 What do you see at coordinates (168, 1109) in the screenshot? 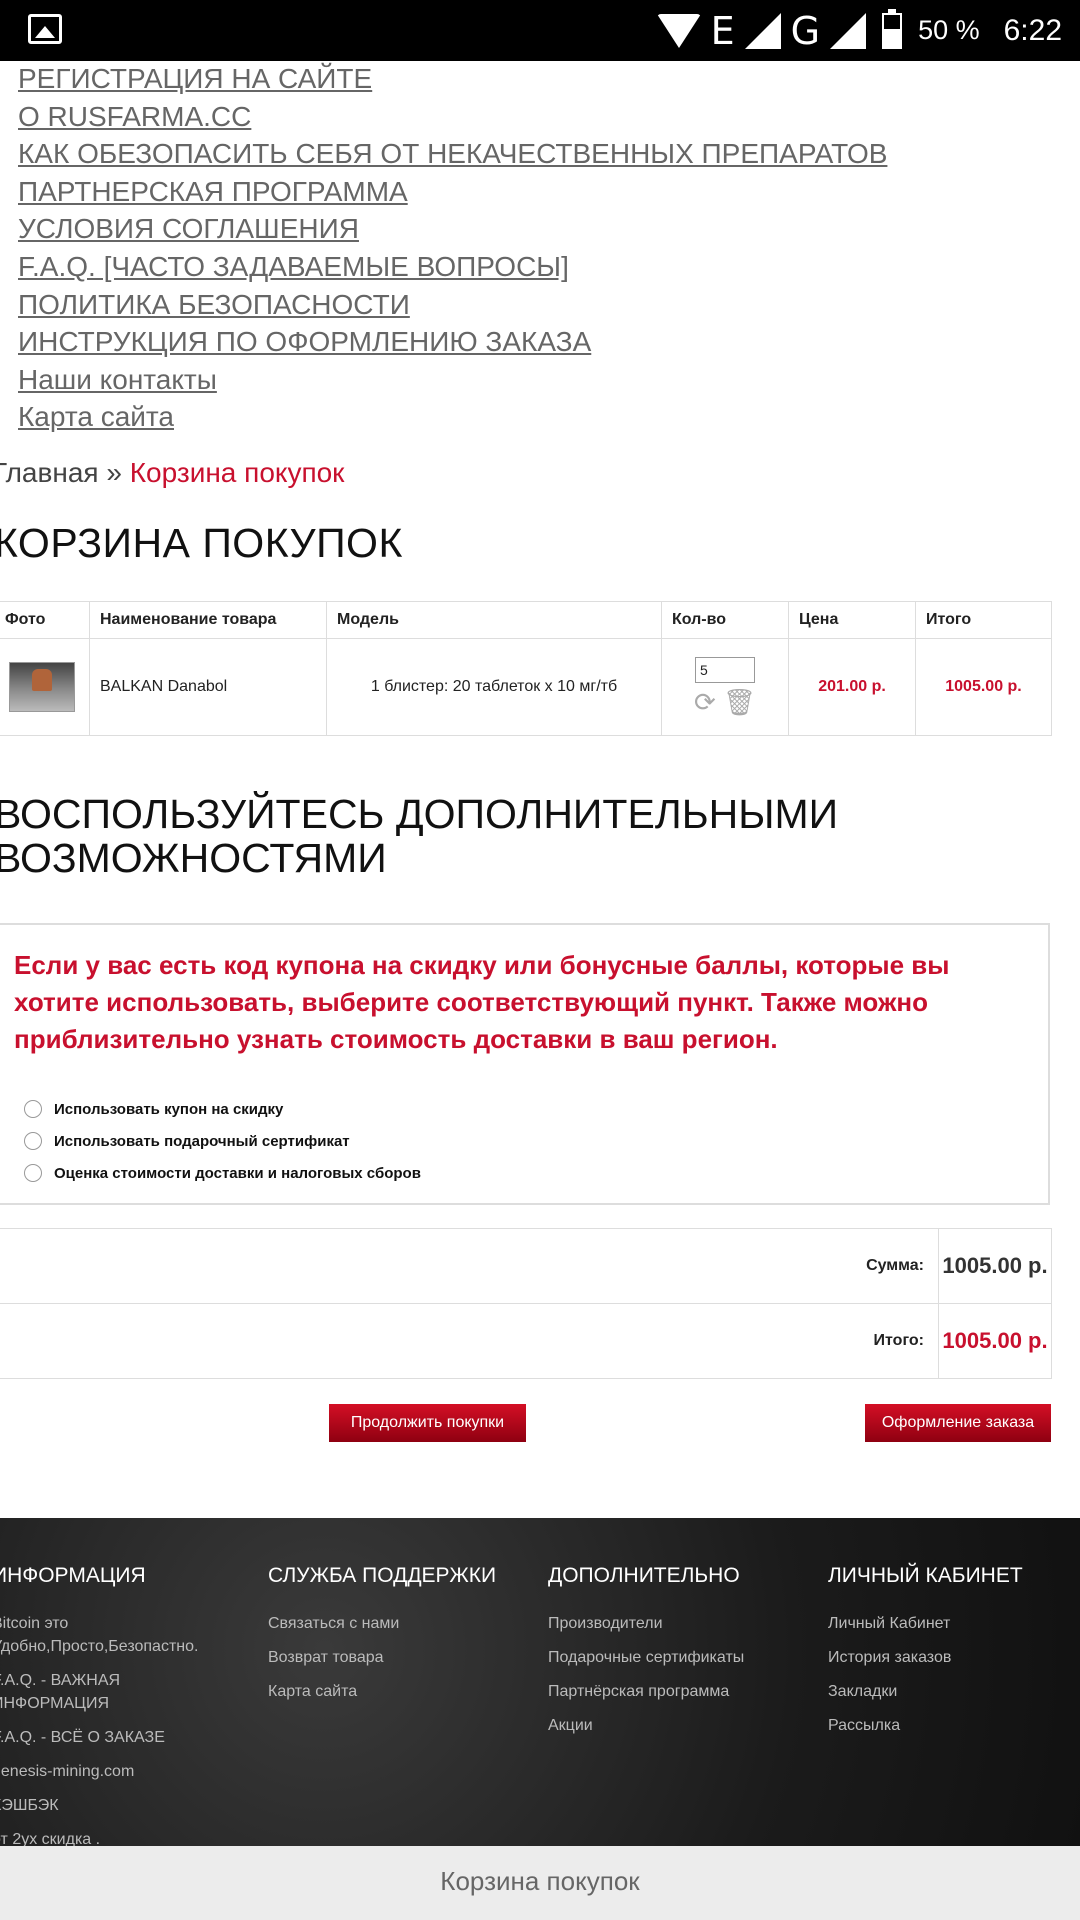
I see `option-coupon-label: Использовать купон на скидку` at bounding box center [168, 1109].